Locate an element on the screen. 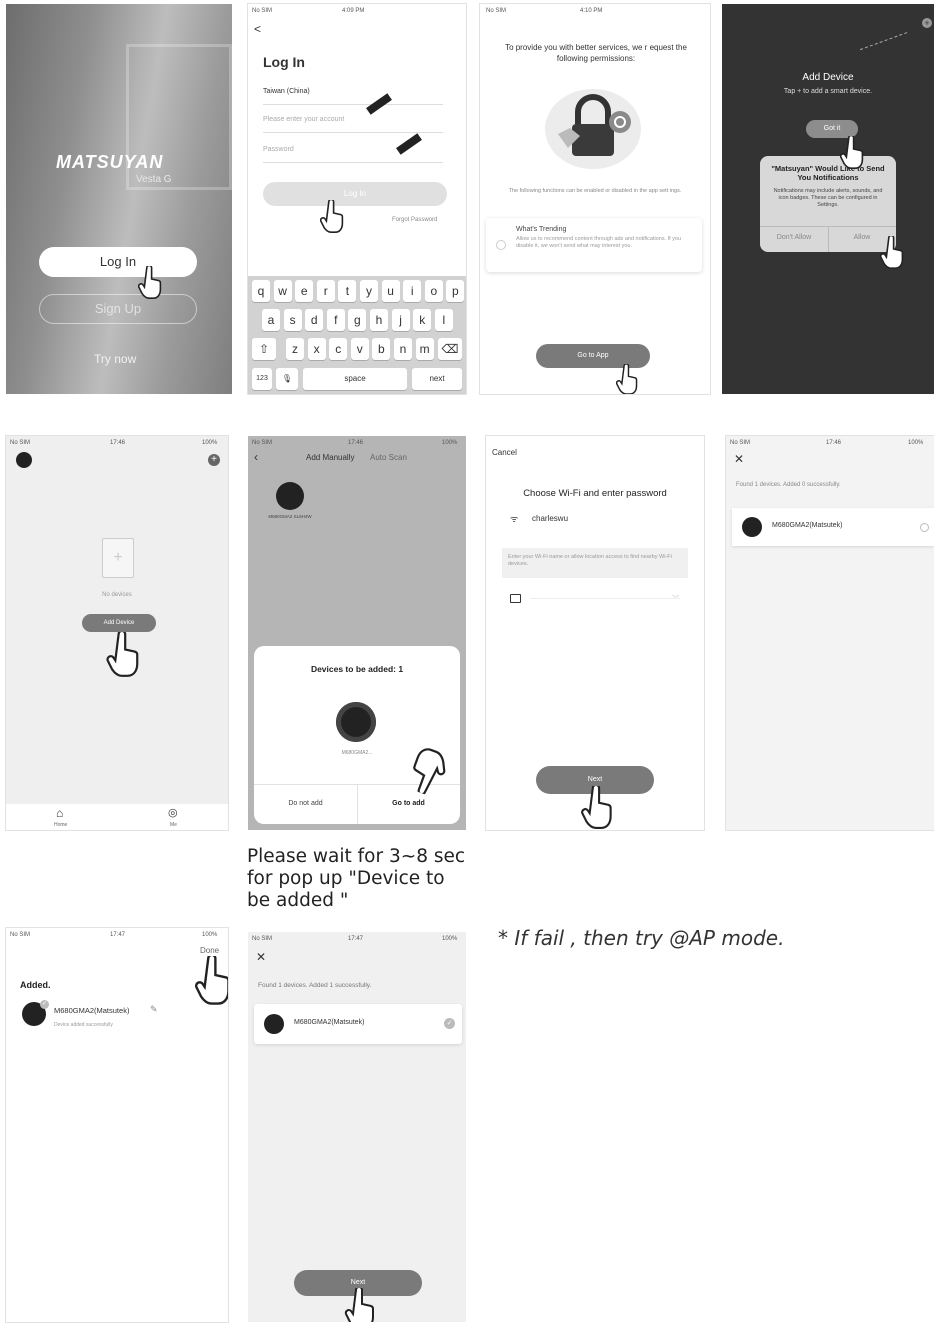 This screenshot has width=934, height=1339. device-card: M680GMA2(Matsutek) ✓ is located at coordinates (358, 1024).